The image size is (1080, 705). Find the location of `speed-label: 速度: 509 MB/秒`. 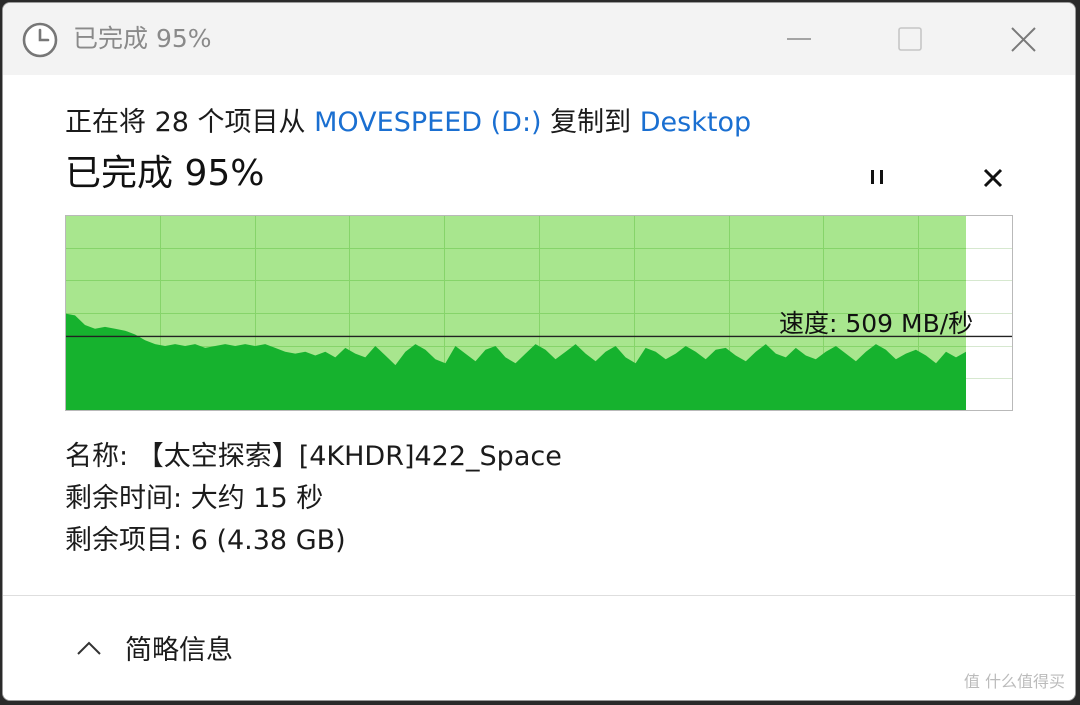

speed-label: 速度: 509 MB/秒 is located at coordinates (876, 323).